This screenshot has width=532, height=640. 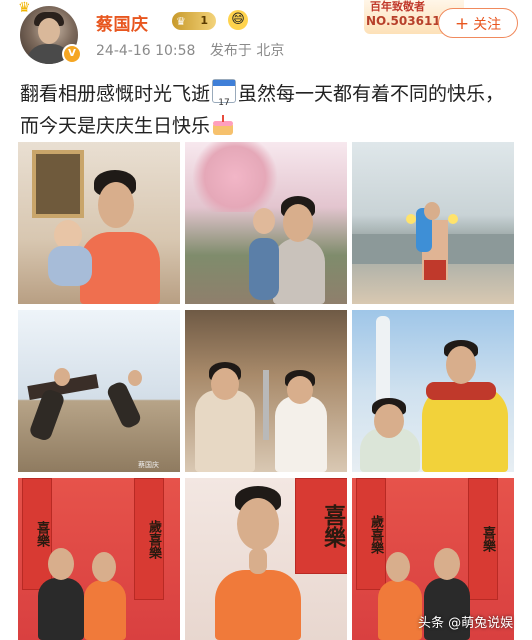 I want to click on photo-8: 喜樂, so click(x=266, y=559).